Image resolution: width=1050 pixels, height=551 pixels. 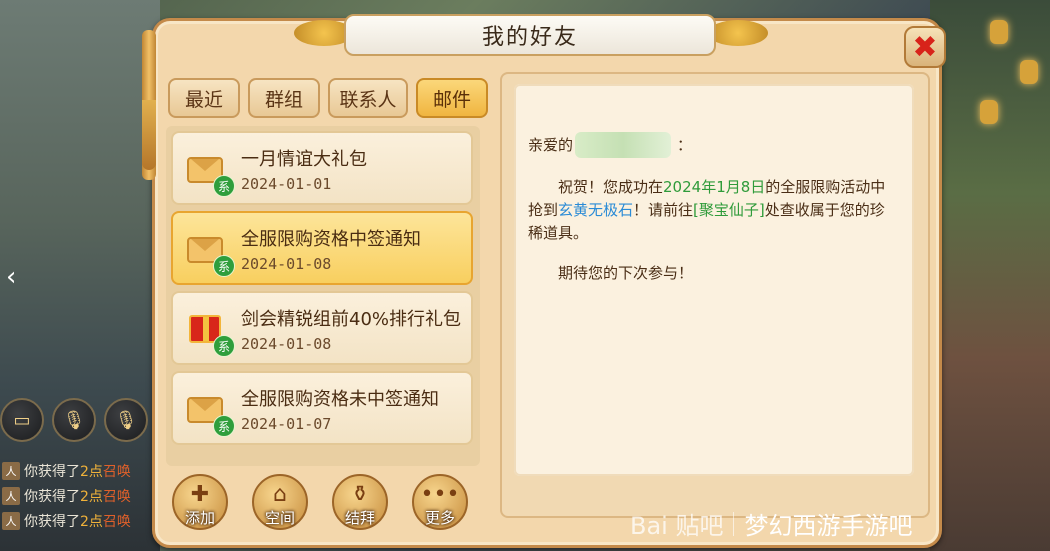 What do you see at coordinates (738, 33) in the screenshot?
I see `cloud-ornament-icon` at bounding box center [738, 33].